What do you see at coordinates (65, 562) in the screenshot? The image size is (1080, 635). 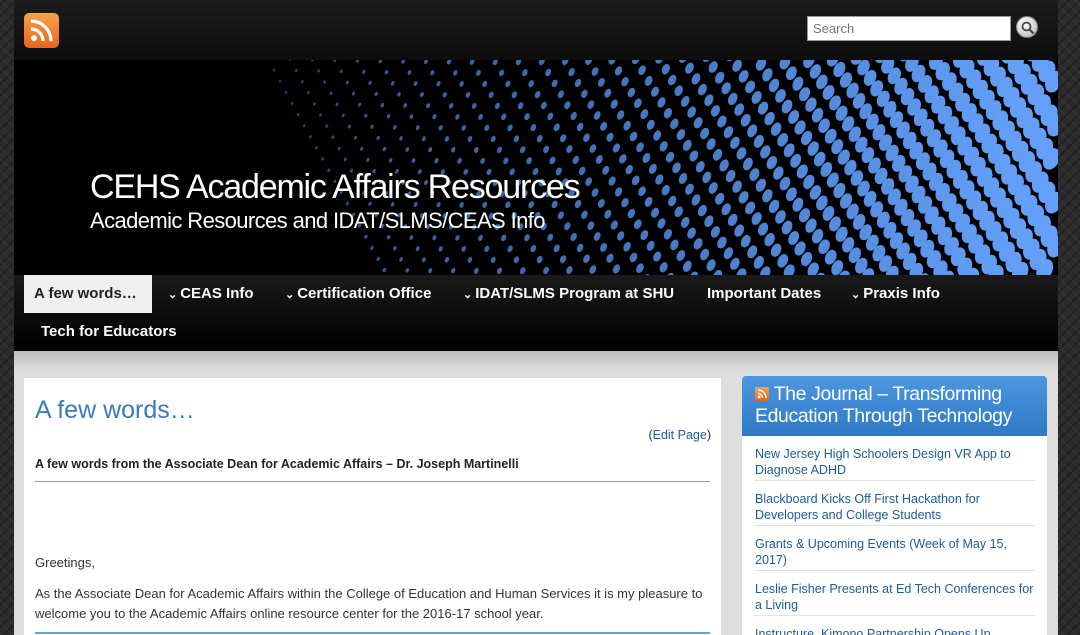 I see `greeting-text: Greetings,` at bounding box center [65, 562].